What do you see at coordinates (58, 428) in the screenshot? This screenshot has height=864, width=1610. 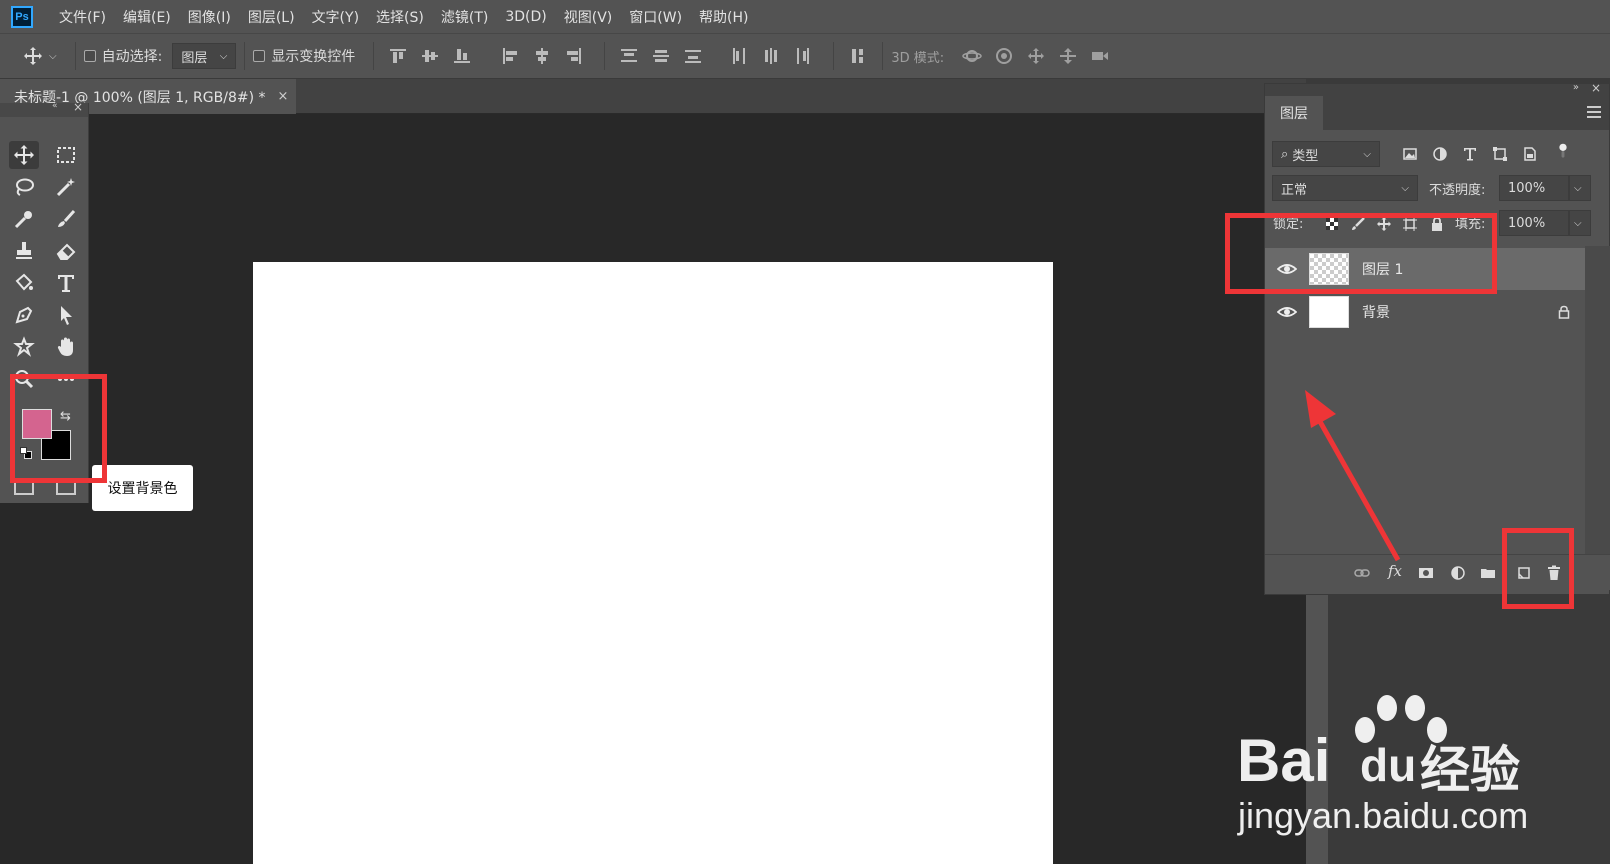 I see `annotation-box-color-swatches` at bounding box center [58, 428].